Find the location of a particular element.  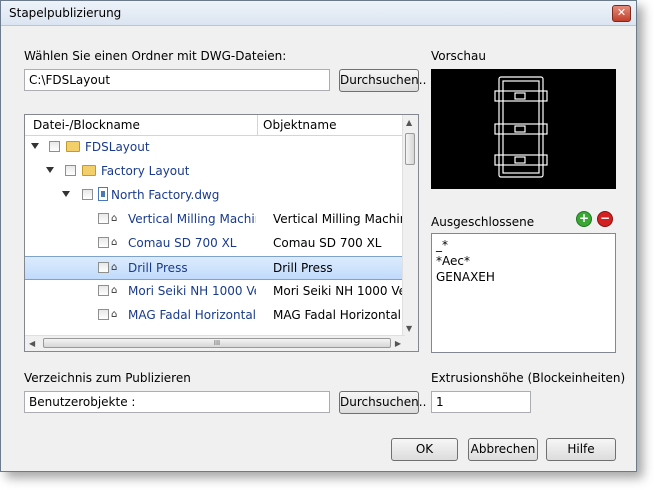

row-object: Mori Seiki NH 1000 Vertic is located at coordinates (339, 291).